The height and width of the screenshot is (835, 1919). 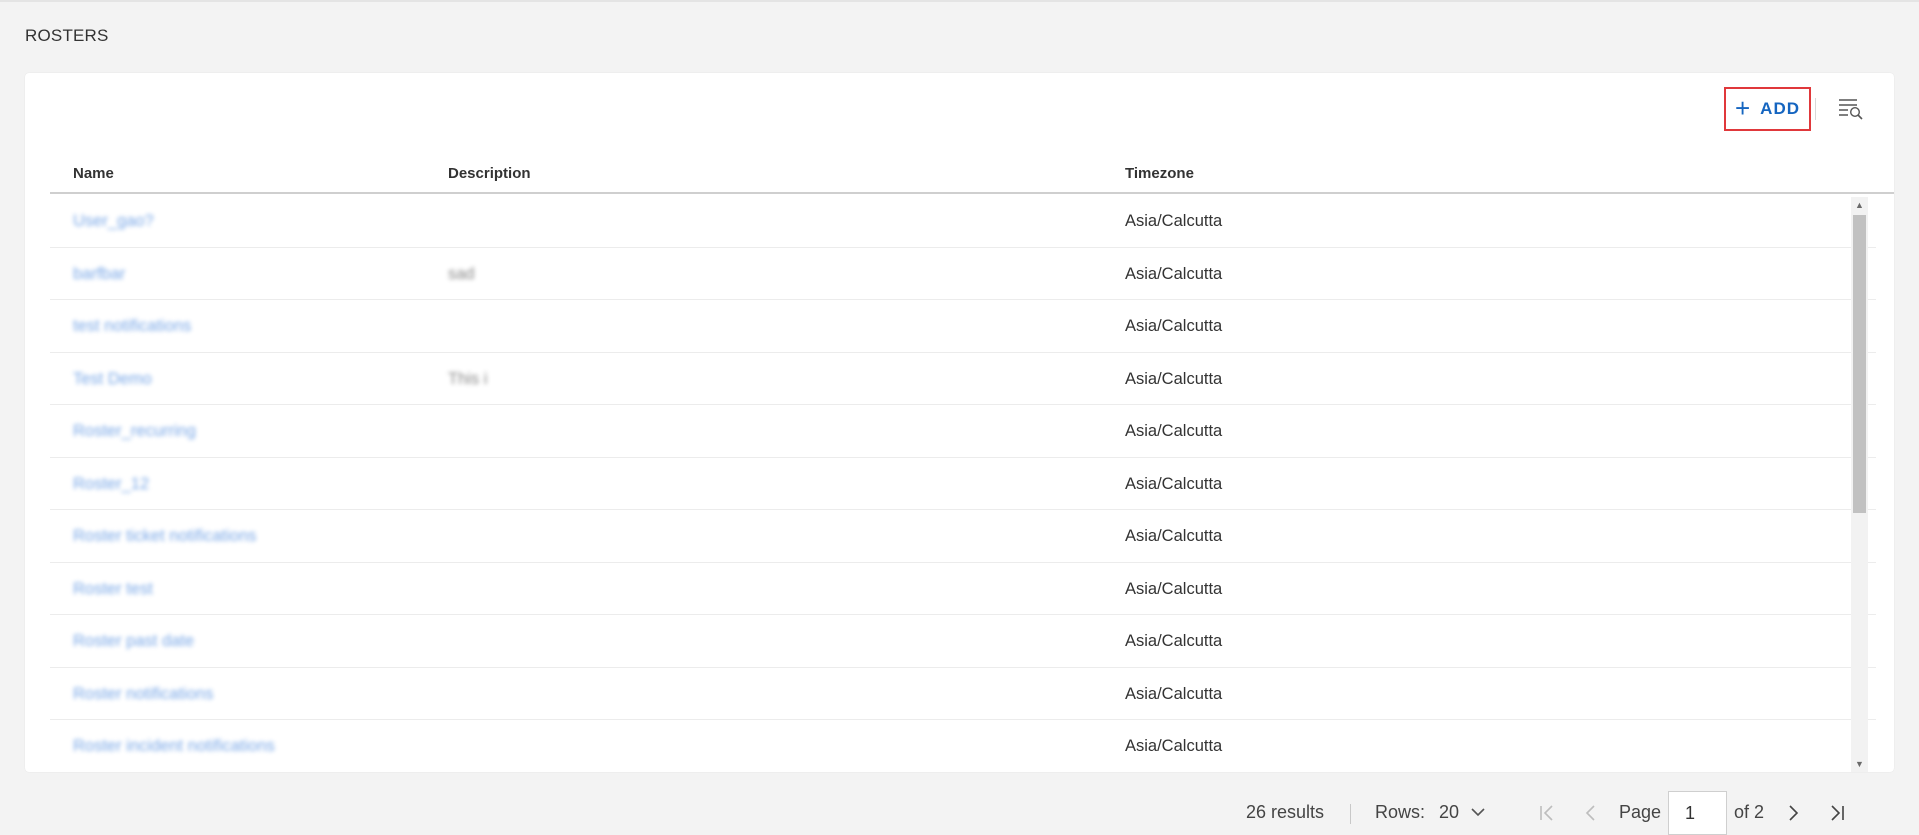 What do you see at coordinates (1851, 108) in the screenshot?
I see `filter-search-icon` at bounding box center [1851, 108].